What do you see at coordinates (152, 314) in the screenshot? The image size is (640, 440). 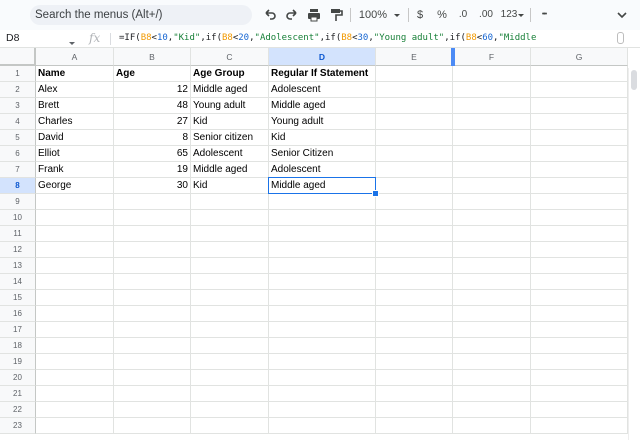 I see `cell-b16` at bounding box center [152, 314].